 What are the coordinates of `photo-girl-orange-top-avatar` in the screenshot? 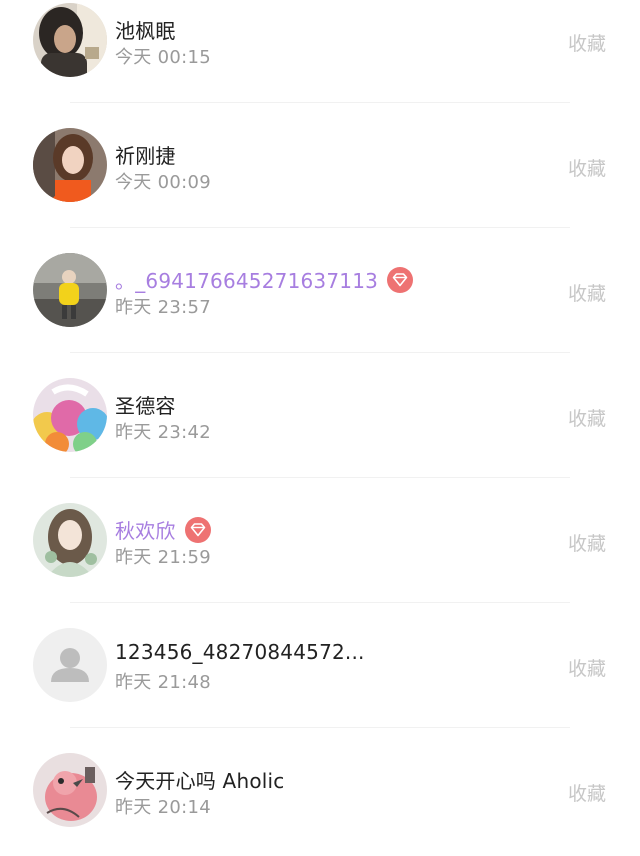 It's located at (70, 165).